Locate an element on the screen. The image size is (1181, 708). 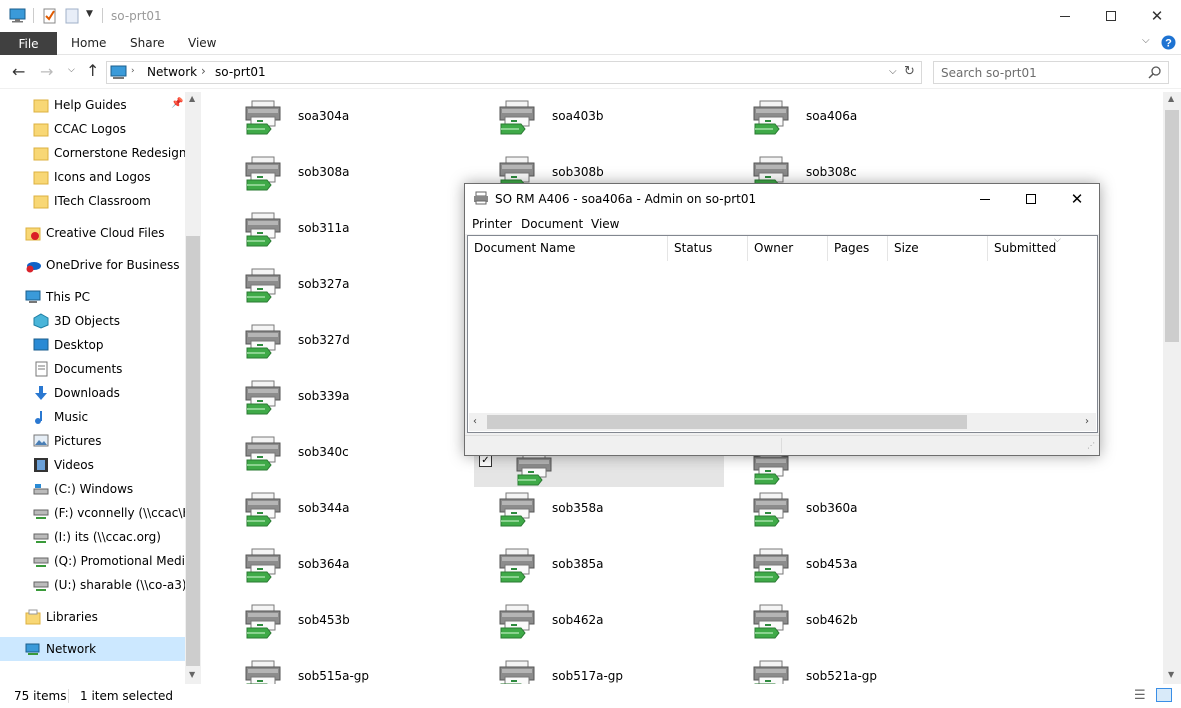
printer-item: sob360a is located at coordinates (836, 506).